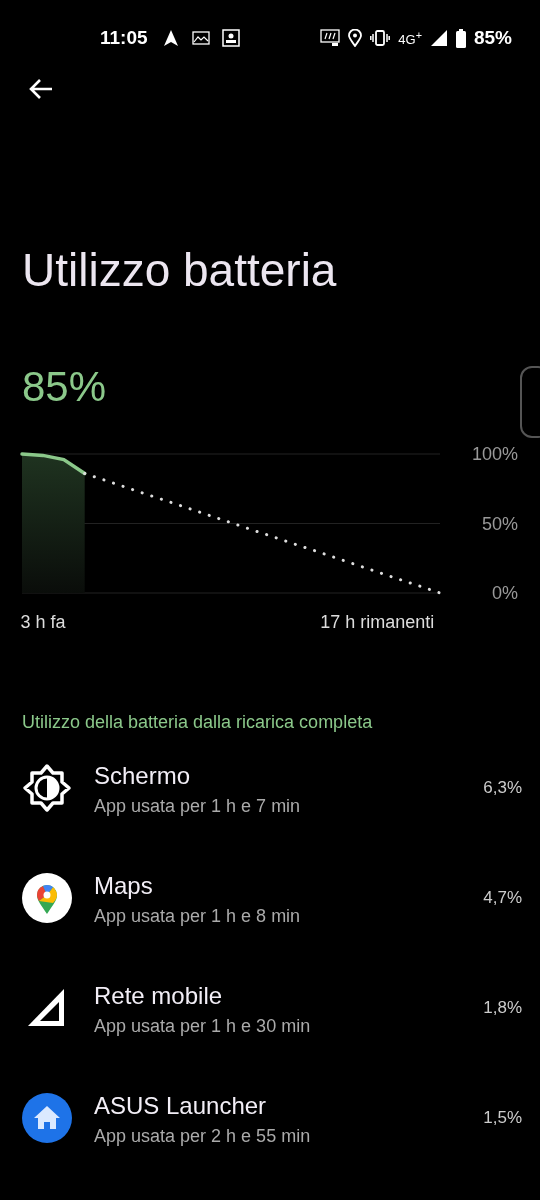  Describe the element at coordinates (355, 38) in the screenshot. I see `location-icon` at that location.